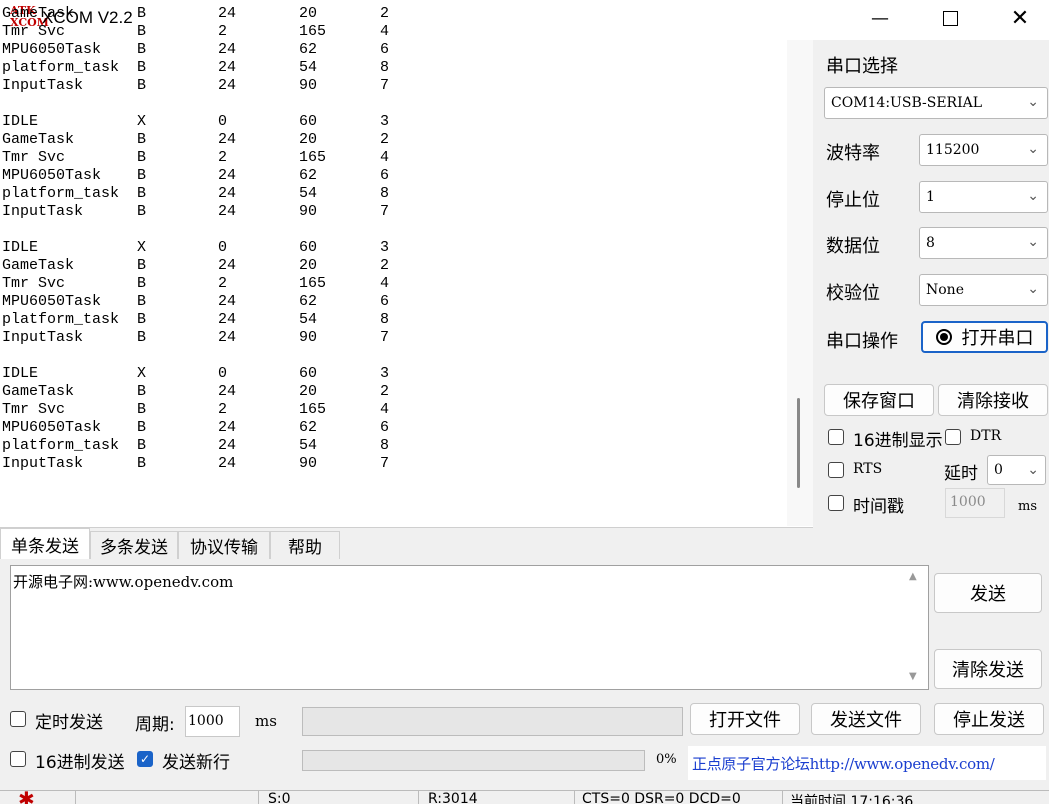 This screenshot has height=804, width=1049. What do you see at coordinates (975, 503) in the screenshot?
I see `timestamp-input: 1000` at bounding box center [975, 503].